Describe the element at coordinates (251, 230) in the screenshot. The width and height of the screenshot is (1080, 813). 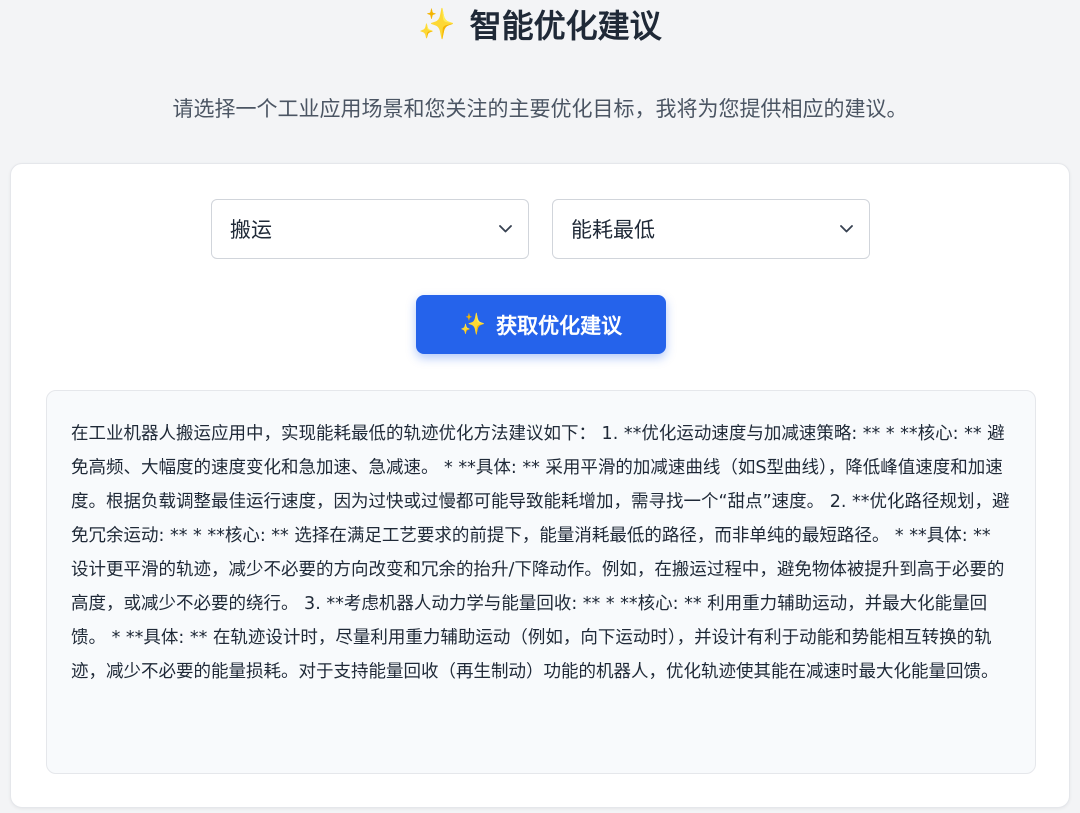
I see `scenario-select-value: 搬运` at that location.